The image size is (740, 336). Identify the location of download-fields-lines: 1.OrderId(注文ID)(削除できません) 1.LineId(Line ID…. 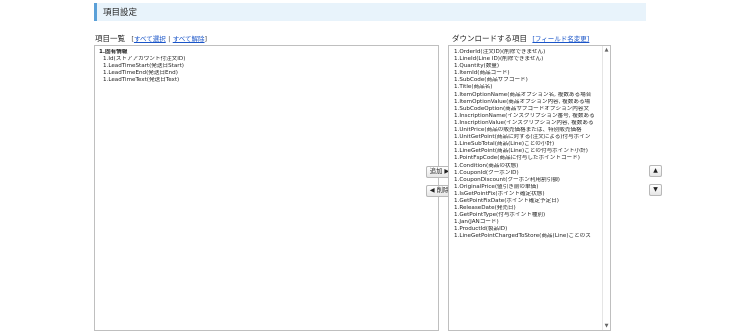
(527, 145).